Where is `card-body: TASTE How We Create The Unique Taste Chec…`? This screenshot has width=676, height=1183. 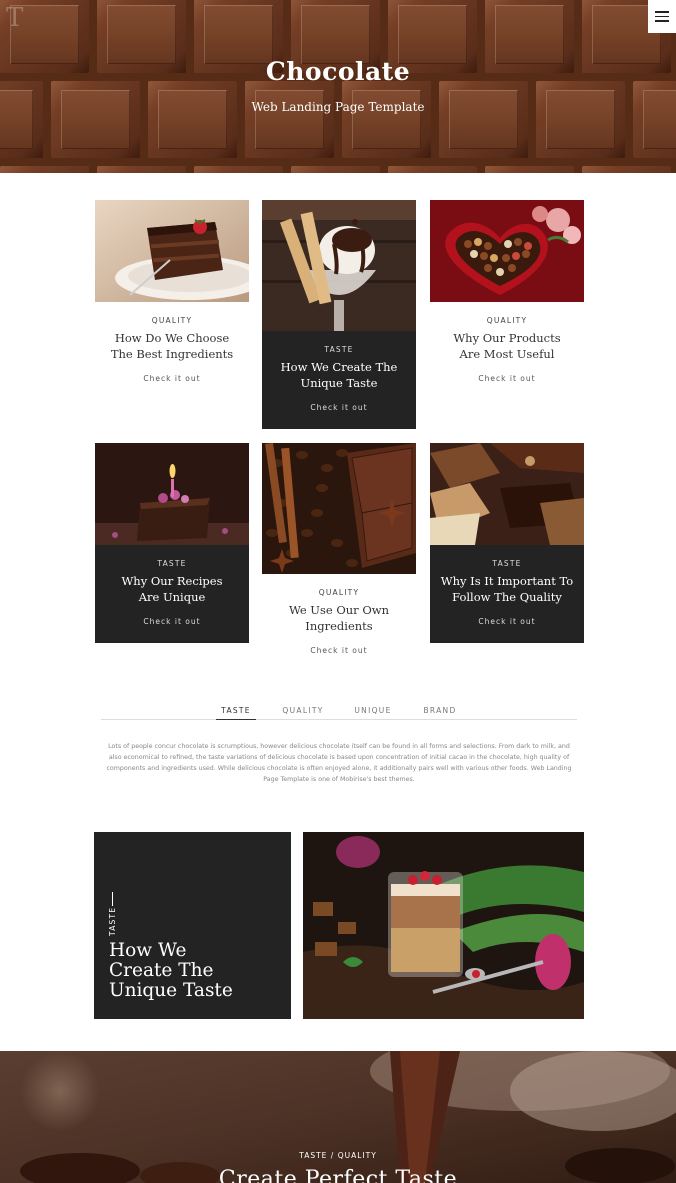
card-body: TASTE How We Create The Unique Taste Chec… is located at coordinates (339, 380).